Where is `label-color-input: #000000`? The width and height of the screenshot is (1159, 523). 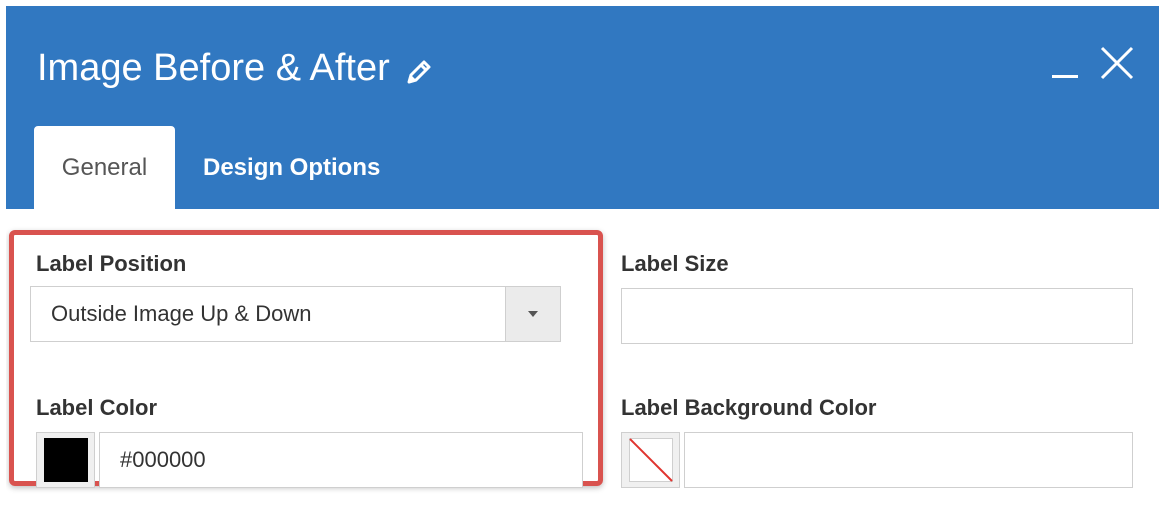
label-color-input: #000000 is located at coordinates (341, 460).